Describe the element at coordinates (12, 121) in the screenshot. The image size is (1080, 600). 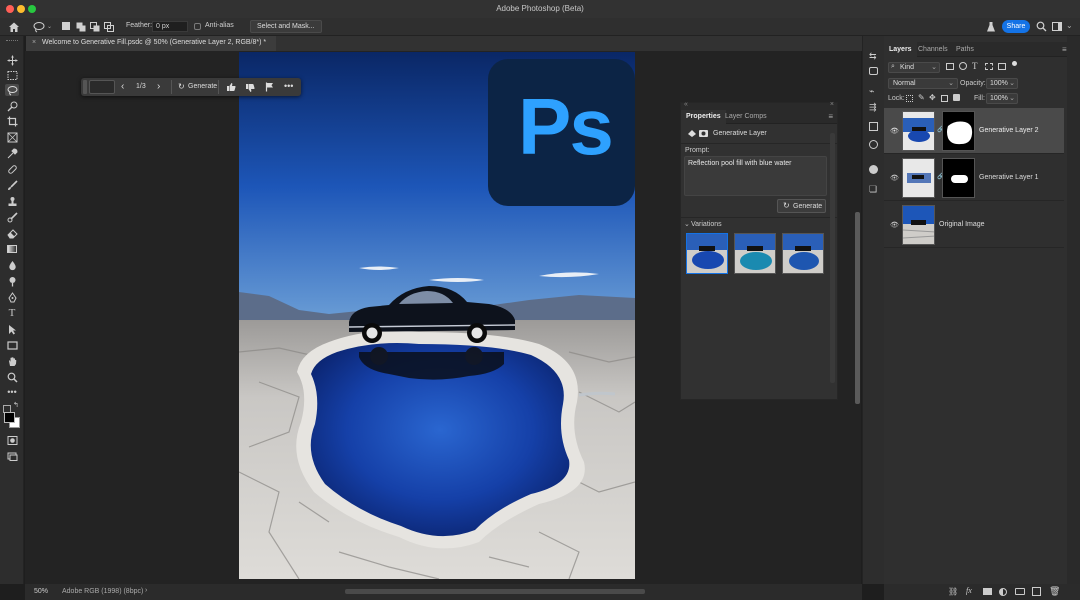
I see `crop-tool-icon` at that location.